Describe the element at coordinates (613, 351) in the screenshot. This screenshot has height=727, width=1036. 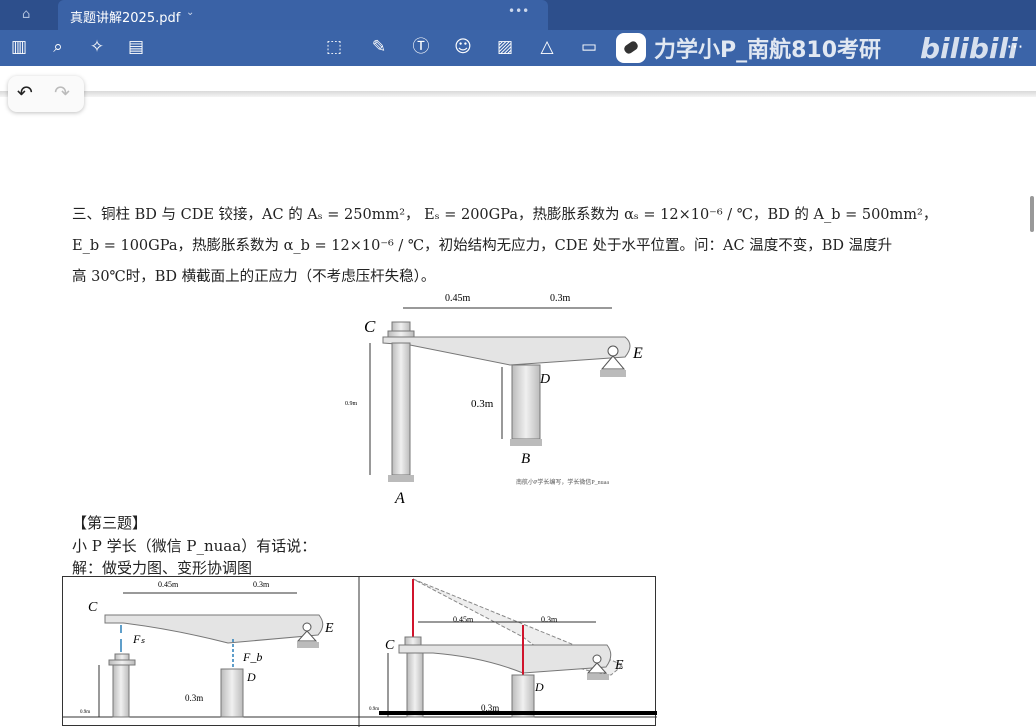
I see `pin-e` at that location.